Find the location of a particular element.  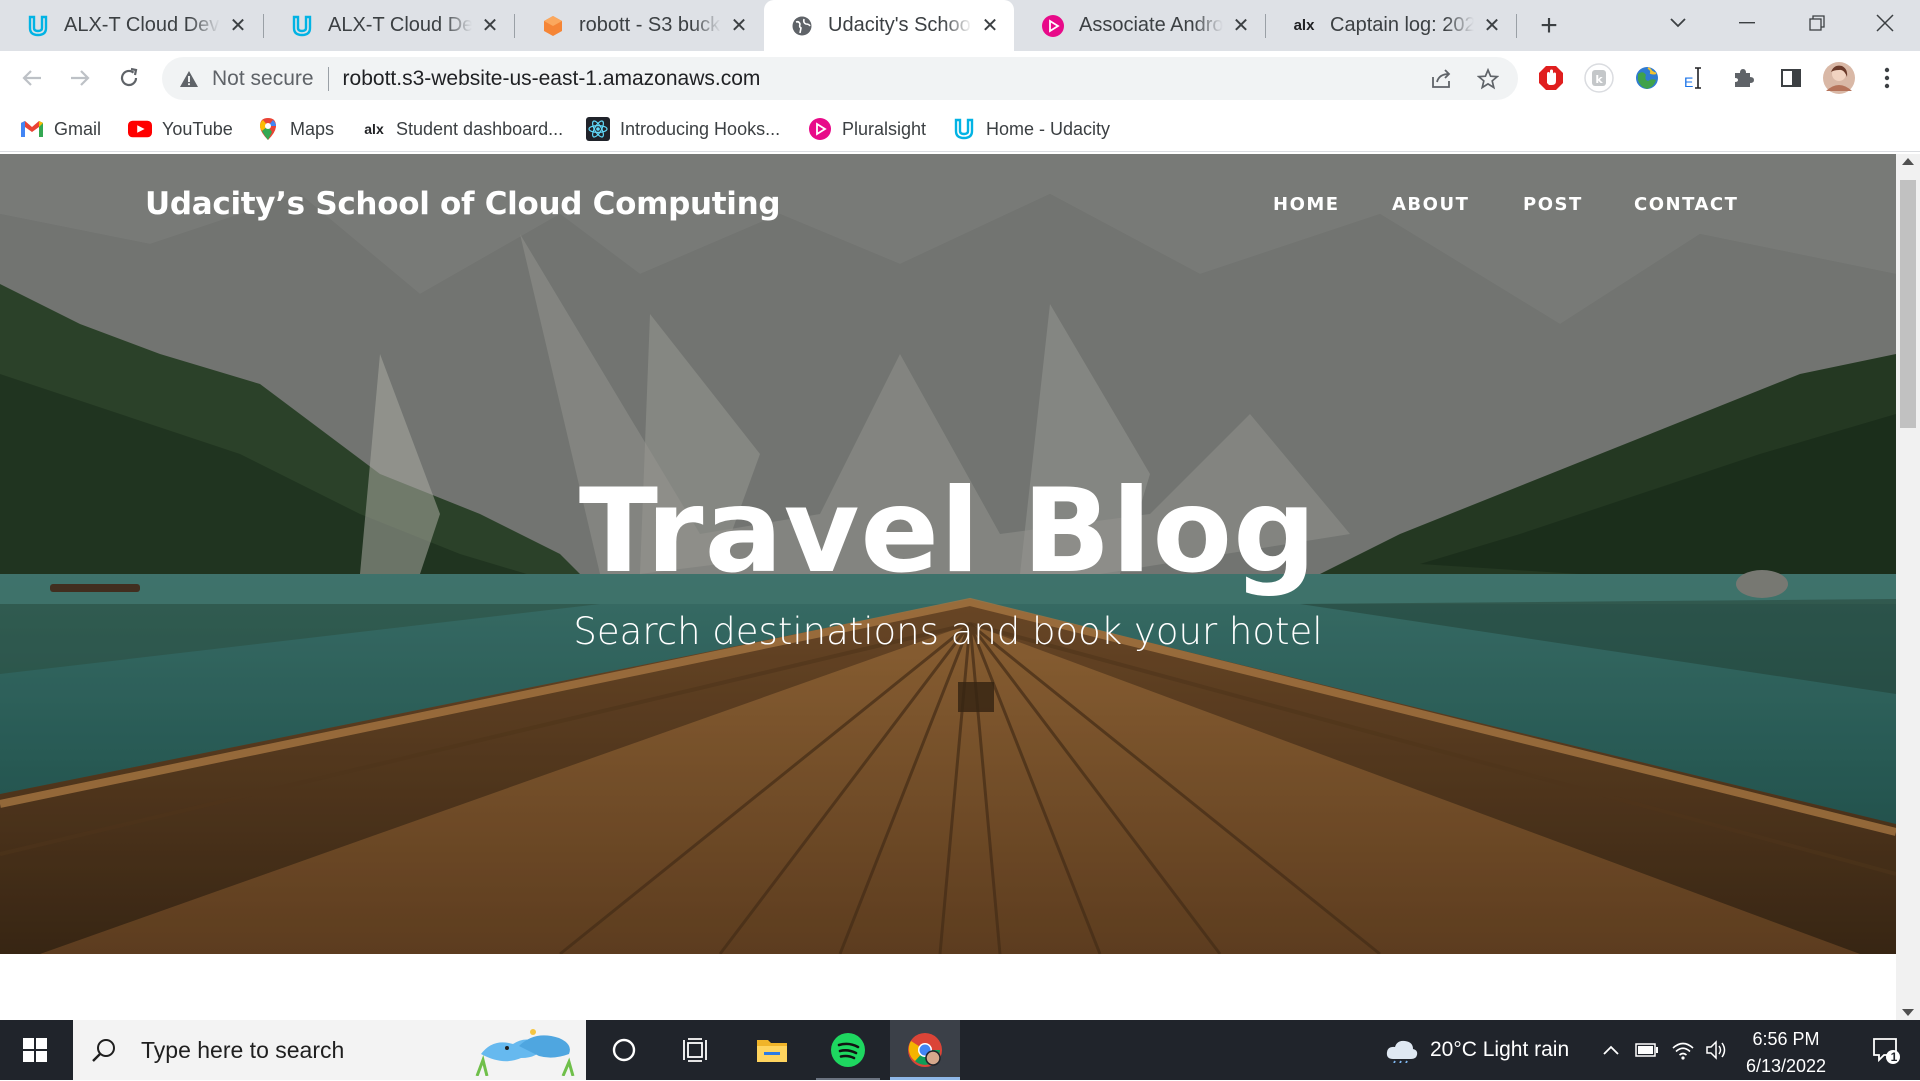

tray-expand-chevron-icon is located at coordinates (1611, 1050).